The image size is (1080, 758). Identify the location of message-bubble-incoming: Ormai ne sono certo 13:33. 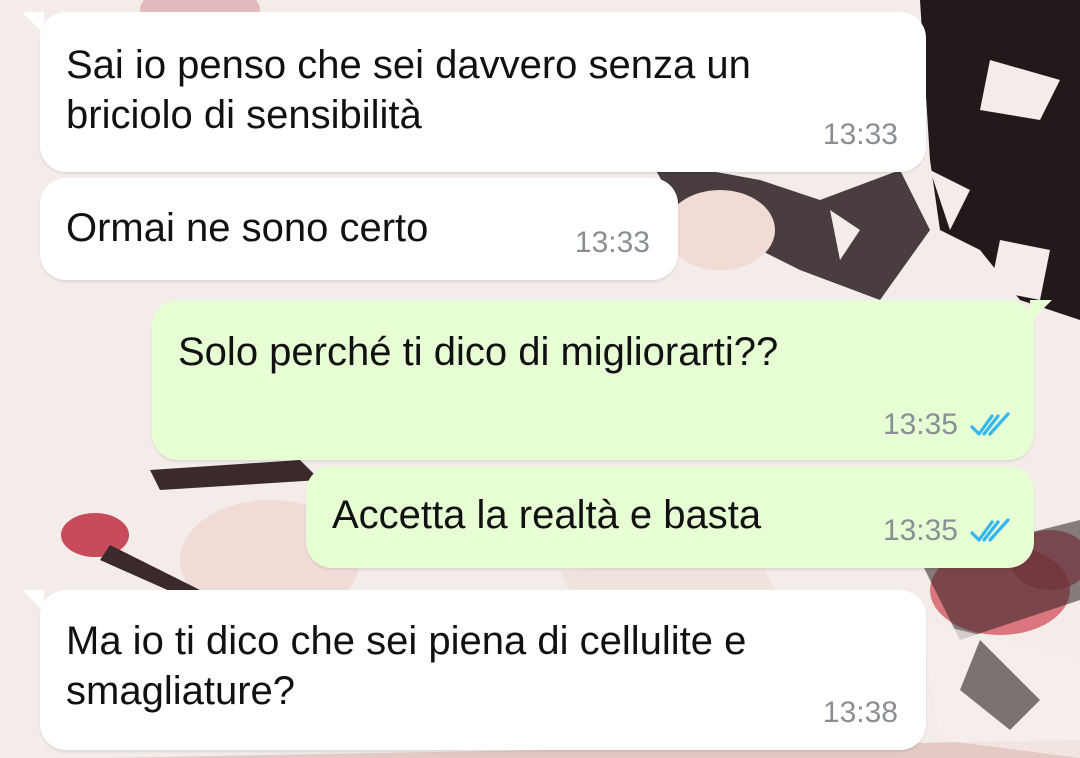
(359, 229).